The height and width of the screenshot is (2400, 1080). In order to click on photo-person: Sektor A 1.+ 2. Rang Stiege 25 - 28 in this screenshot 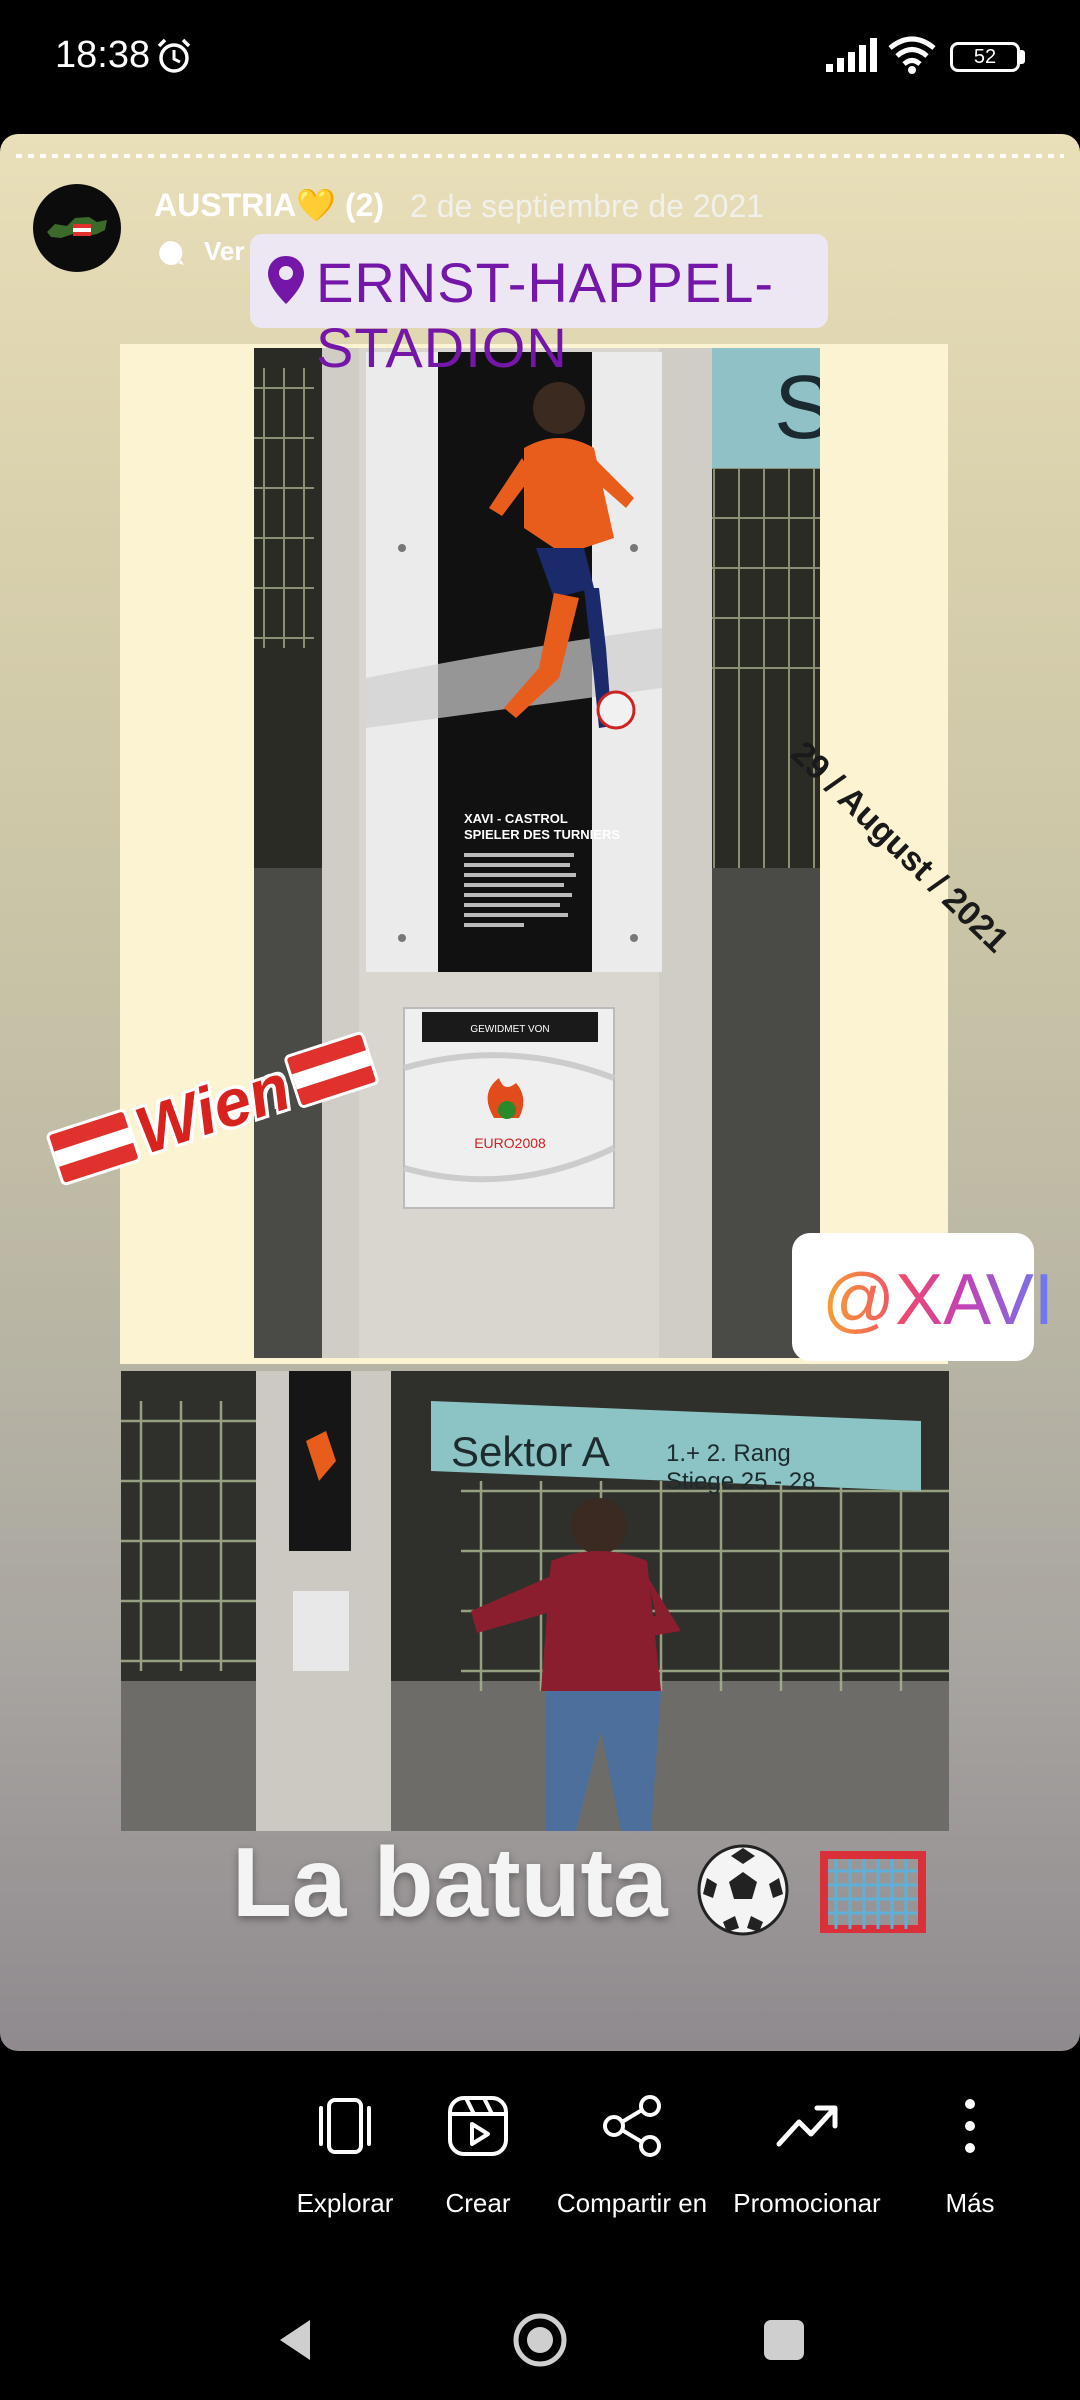, I will do `click(535, 1601)`.